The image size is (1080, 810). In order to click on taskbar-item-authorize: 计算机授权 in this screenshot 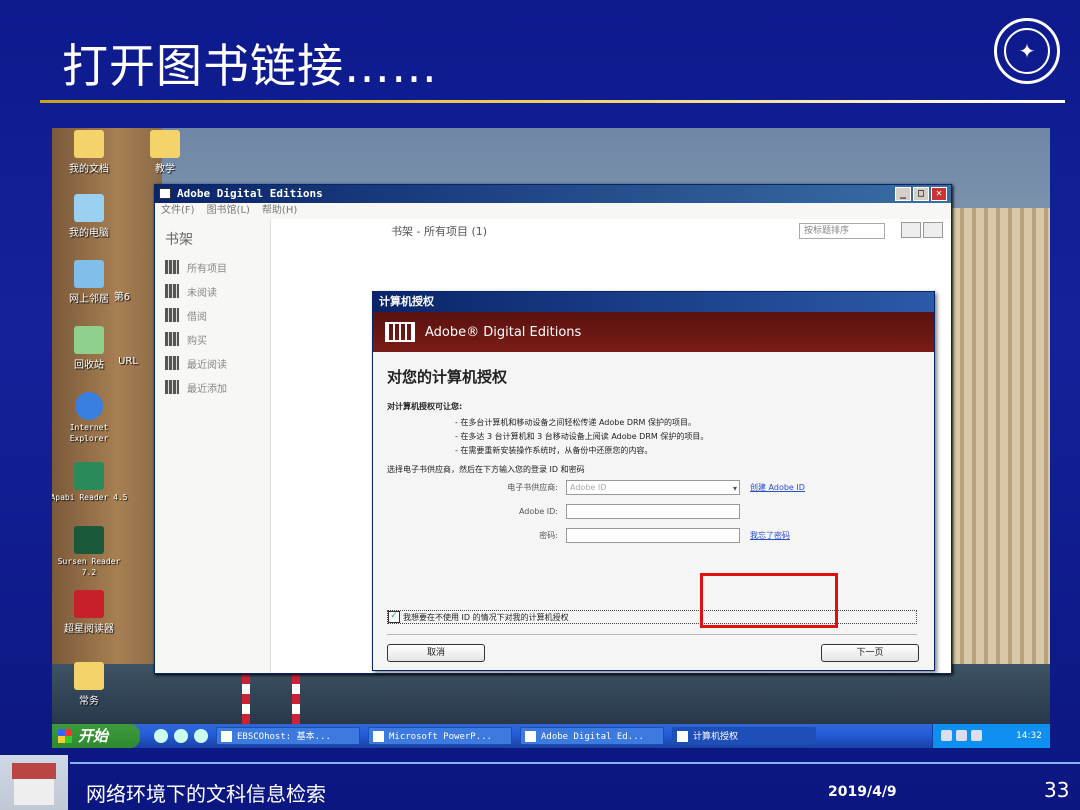, I will do `click(744, 736)`.